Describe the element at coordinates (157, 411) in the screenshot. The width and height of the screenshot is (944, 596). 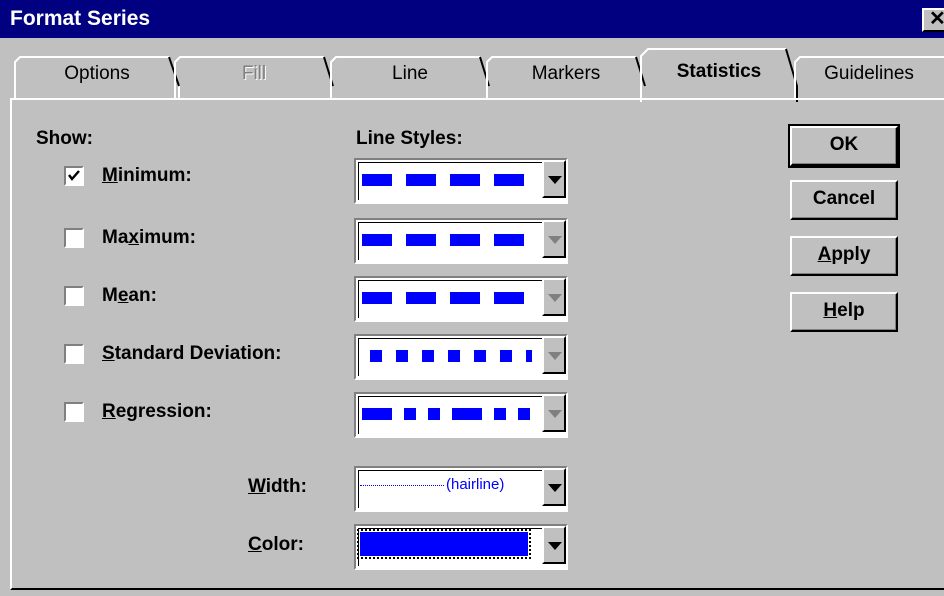
I see `regression-label: Regression:` at that location.